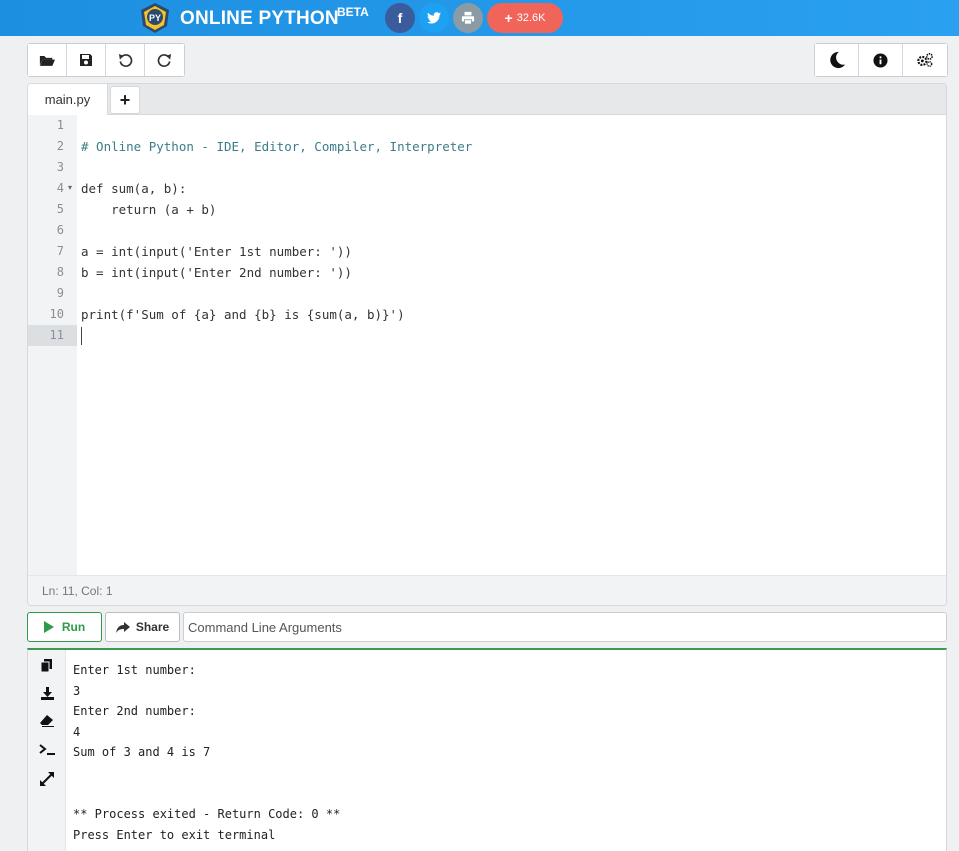 The height and width of the screenshot is (851, 959). I want to click on terminal-line: 4, so click(77, 732).